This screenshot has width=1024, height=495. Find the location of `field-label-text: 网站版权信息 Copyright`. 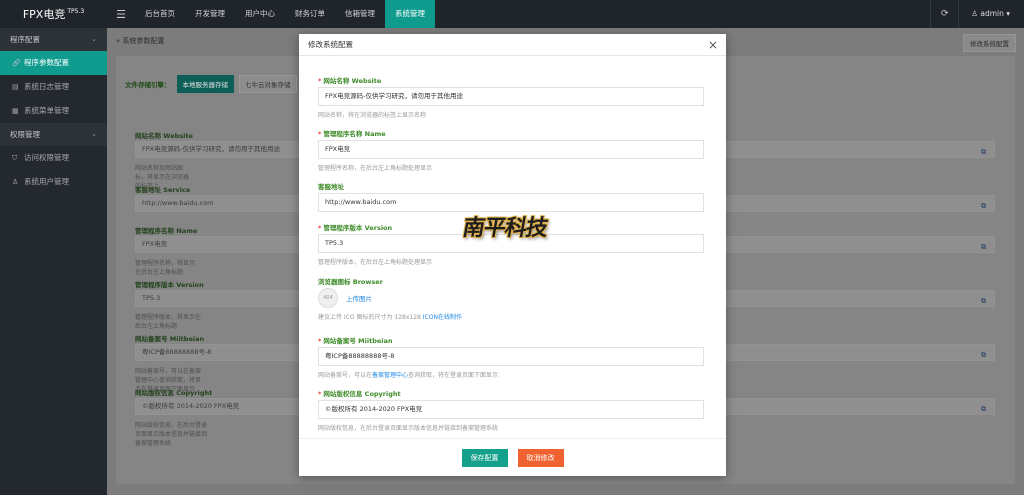

field-label-text: 网站版权信息 Copyright is located at coordinates (362, 394).